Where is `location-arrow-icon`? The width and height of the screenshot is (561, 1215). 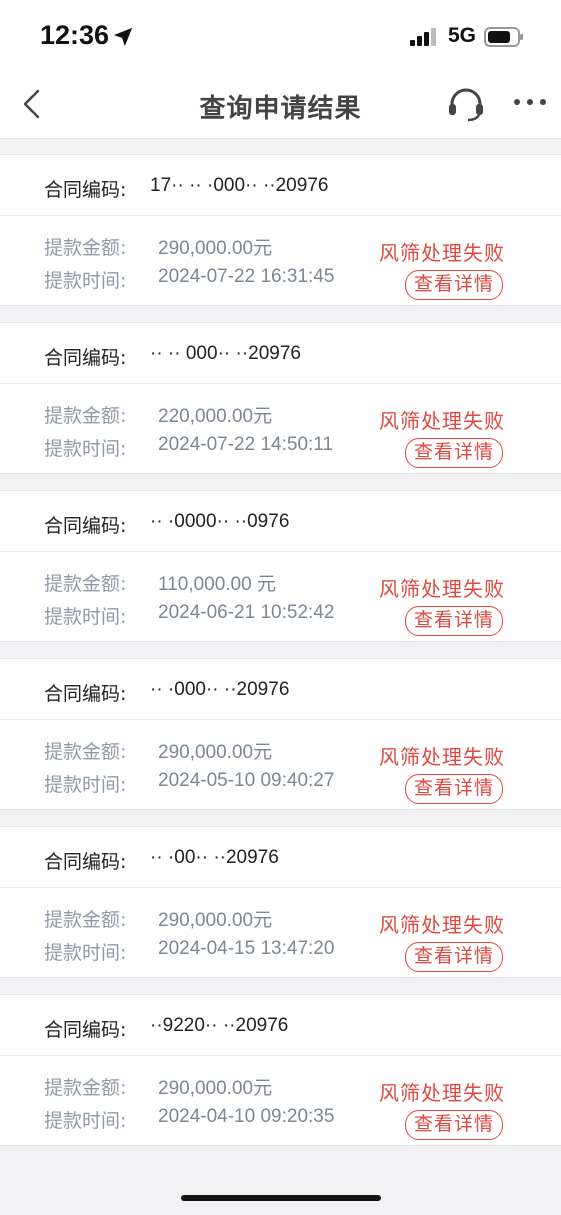
location-arrow-icon is located at coordinates (123, 37).